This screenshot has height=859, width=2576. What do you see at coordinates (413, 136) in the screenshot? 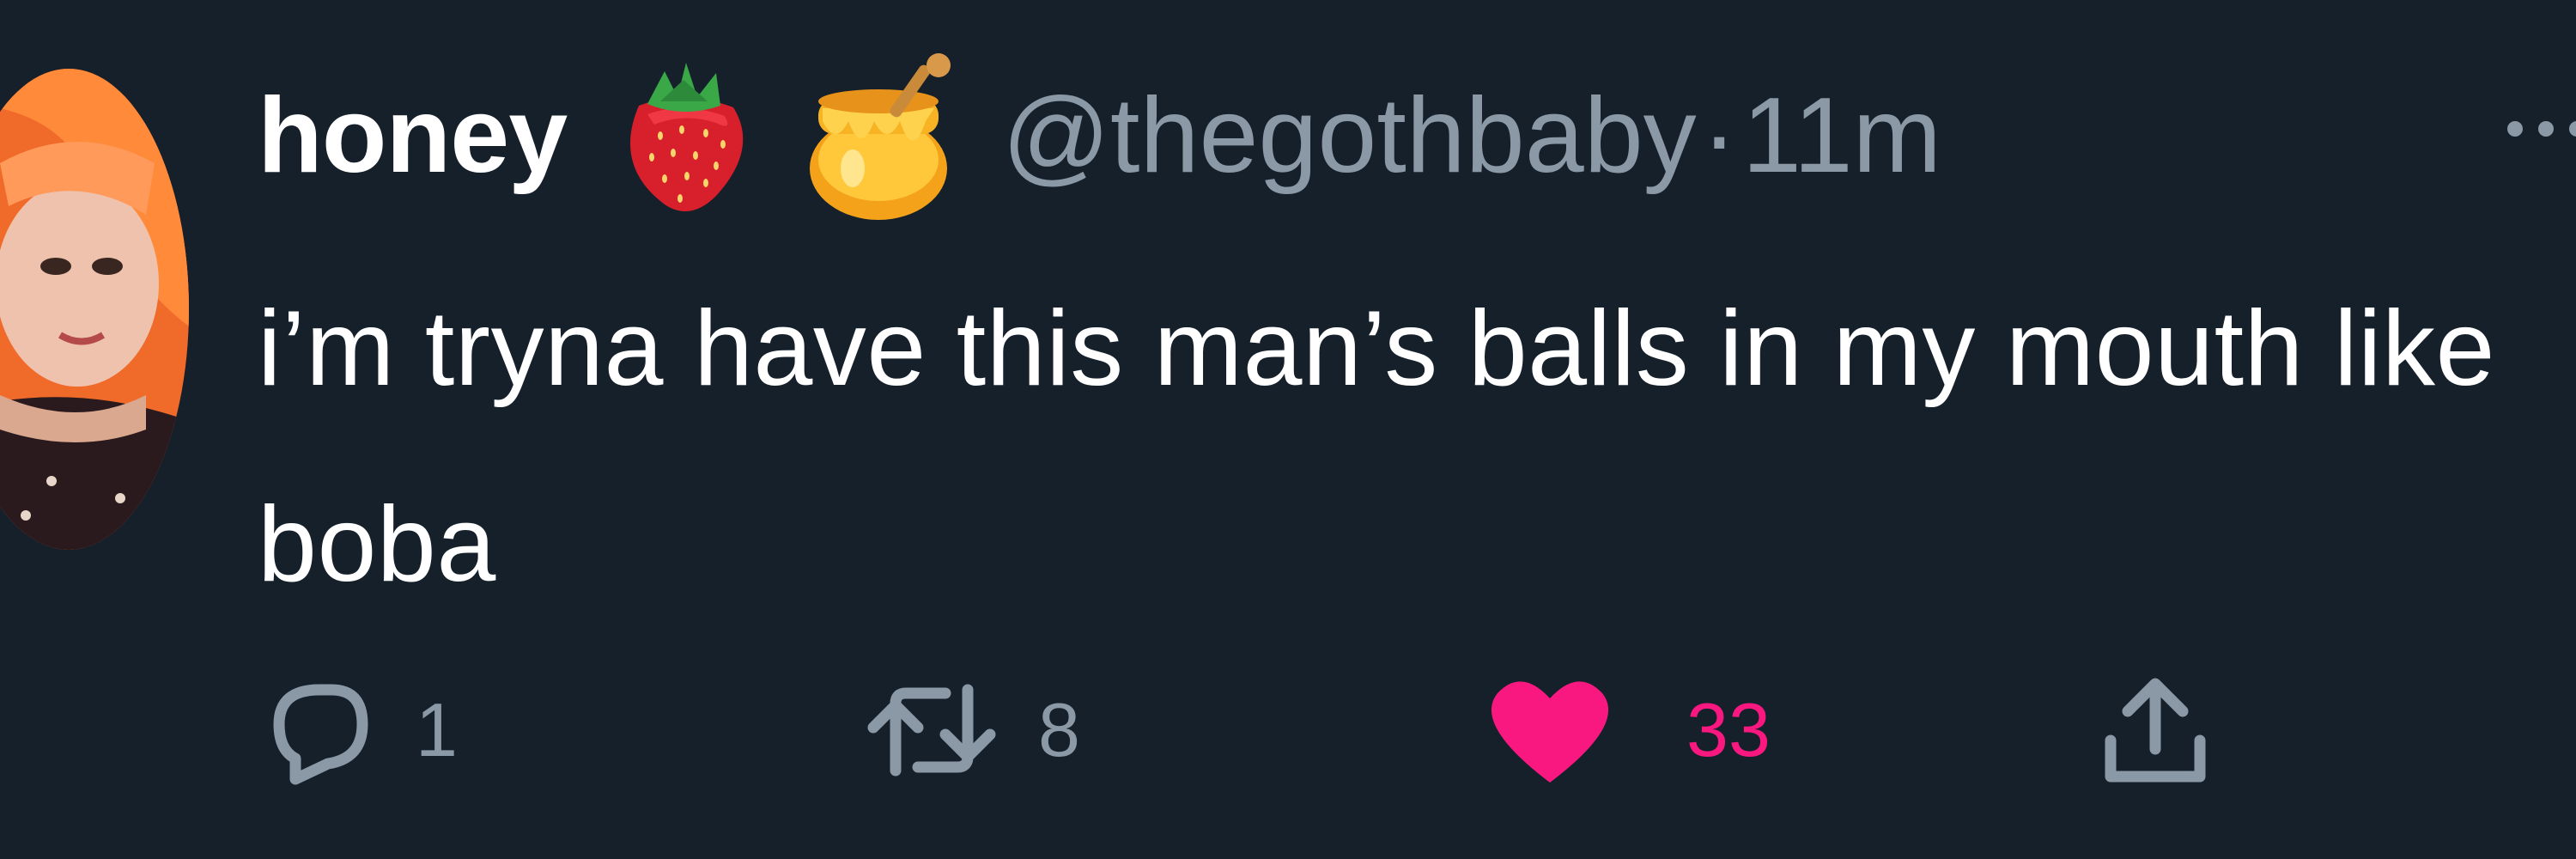
I see `display-name: honey` at bounding box center [413, 136].